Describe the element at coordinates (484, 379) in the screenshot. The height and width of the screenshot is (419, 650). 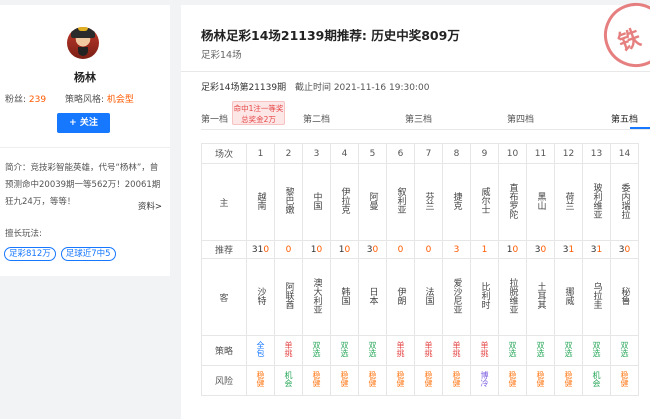
I see `risk-tag: 博冷` at that location.